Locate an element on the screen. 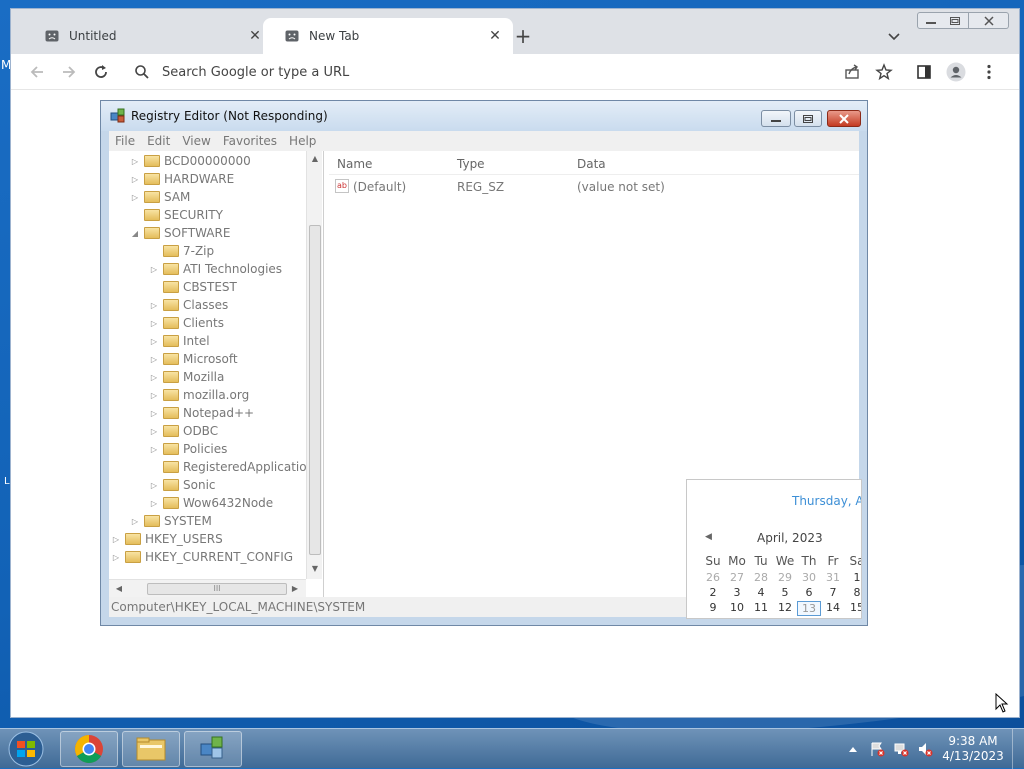 The height and width of the screenshot is (769, 1024). start-button is located at coordinates (26, 749).